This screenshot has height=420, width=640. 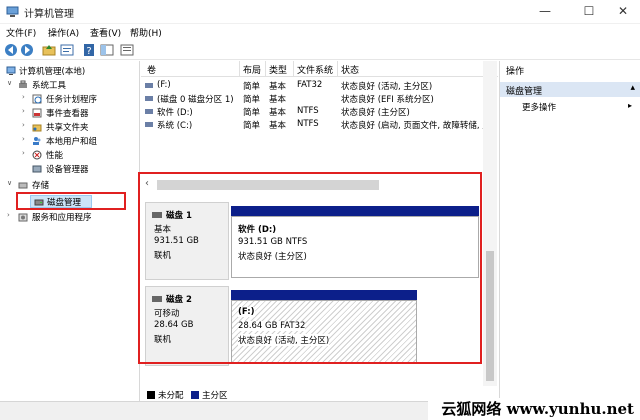 What do you see at coordinates (11, 70) in the screenshot?
I see `computer-icon` at bounding box center [11, 70].